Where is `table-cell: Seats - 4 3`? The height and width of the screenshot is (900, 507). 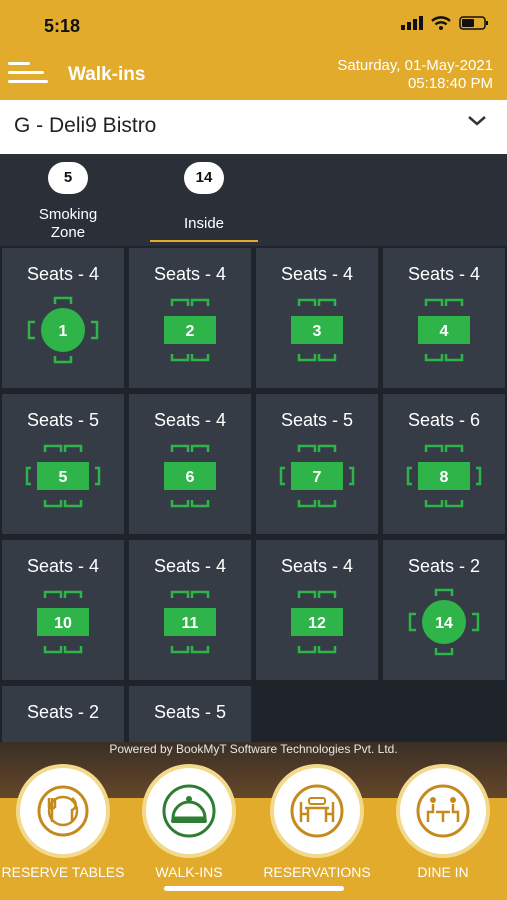 table-cell: Seats - 4 3 is located at coordinates (317, 318).